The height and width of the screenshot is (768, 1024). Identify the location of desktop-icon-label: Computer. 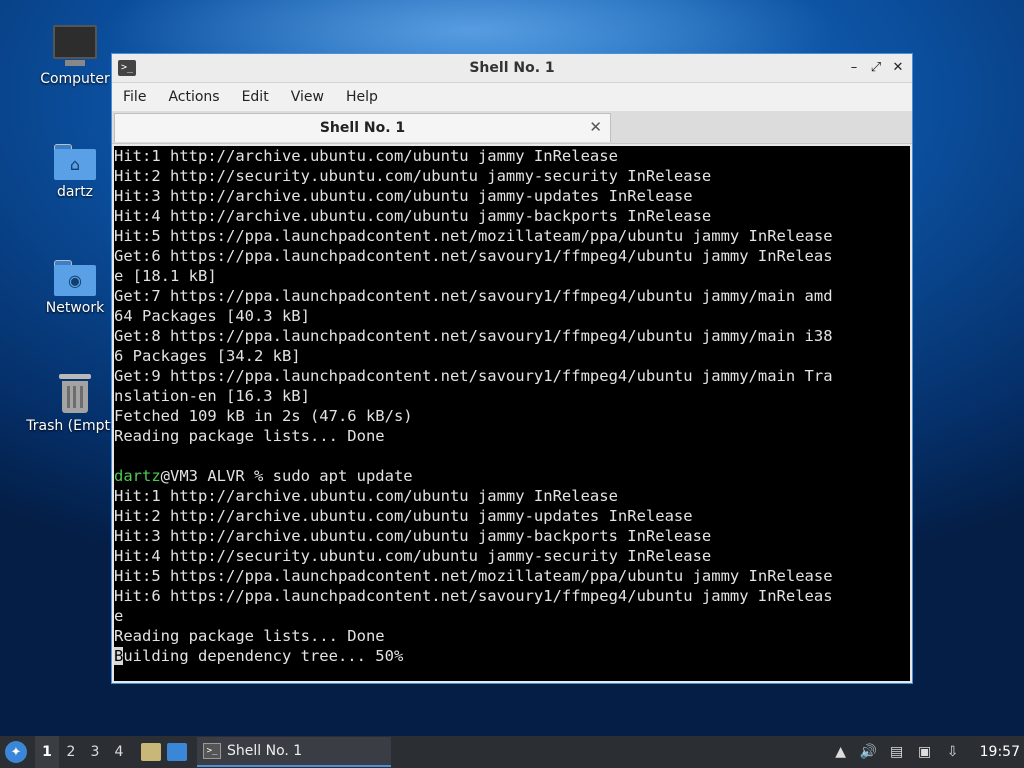
(75, 79).